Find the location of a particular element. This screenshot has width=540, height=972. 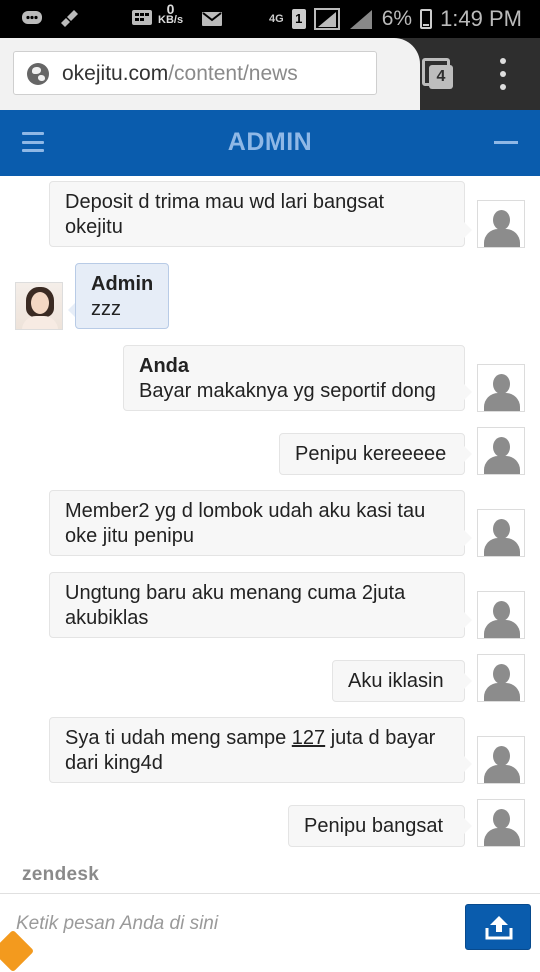

message-text: akubiklas is located at coordinates (107, 618).